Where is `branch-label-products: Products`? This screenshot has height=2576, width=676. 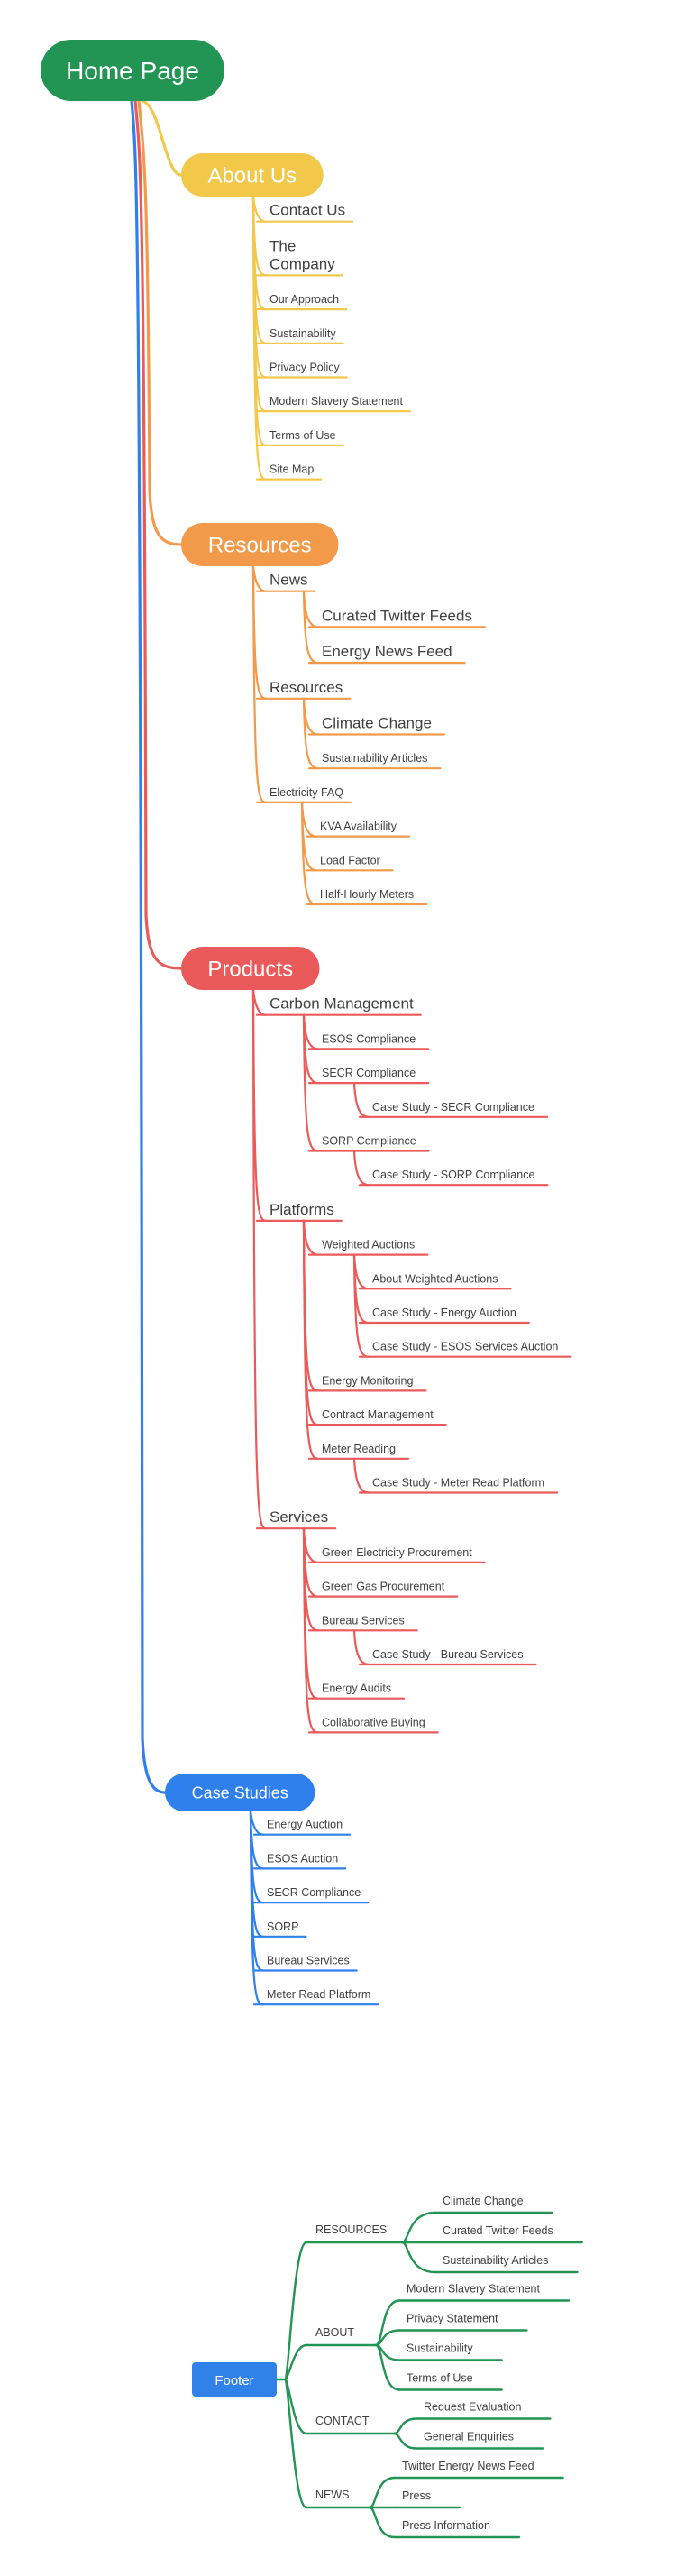 branch-label-products: Products is located at coordinates (250, 970).